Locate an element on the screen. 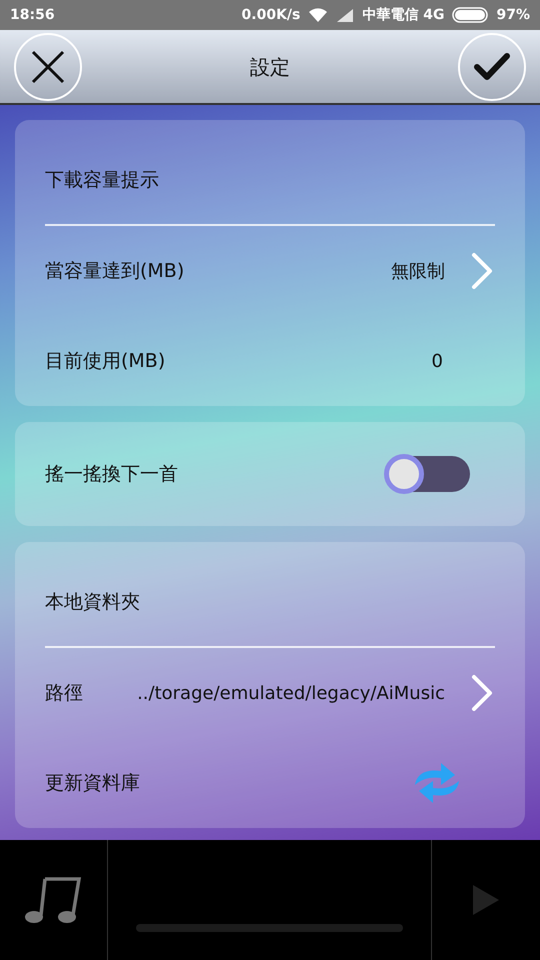 Image resolution: width=540 pixels, height=960 pixels. setting-row: 路徑 ../torage/emulated/legacy/AiMusic is located at coordinates (270, 693).